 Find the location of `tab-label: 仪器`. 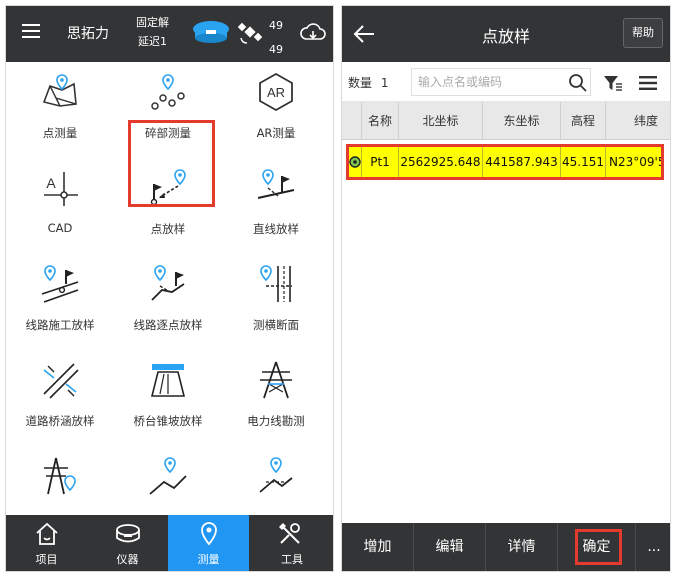

tab-label: 仪器 is located at coordinates (127, 559).